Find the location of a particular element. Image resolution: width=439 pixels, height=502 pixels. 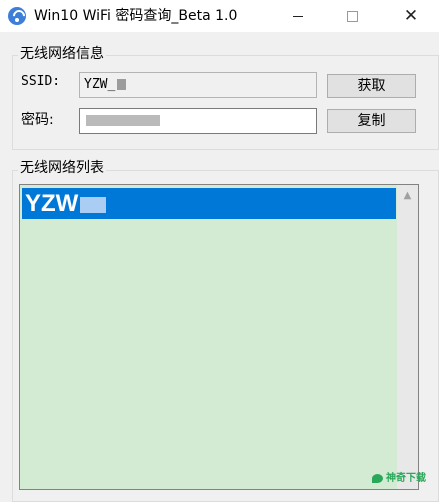

list-item-label: YZW is located at coordinates (52, 203).